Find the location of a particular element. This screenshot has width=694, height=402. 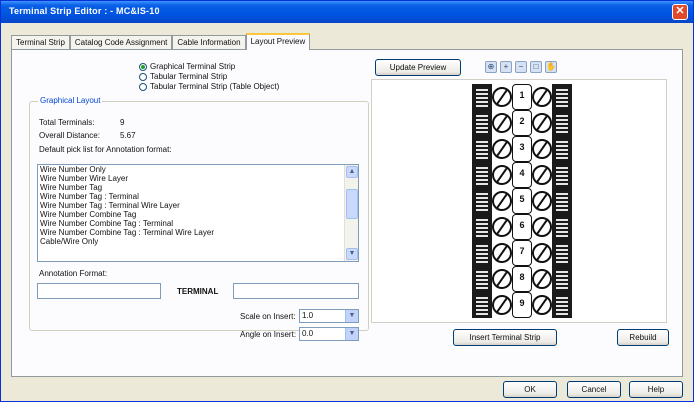

list-item: Wire Number Tag : Terminal Wire Layer is located at coordinates (198, 205).